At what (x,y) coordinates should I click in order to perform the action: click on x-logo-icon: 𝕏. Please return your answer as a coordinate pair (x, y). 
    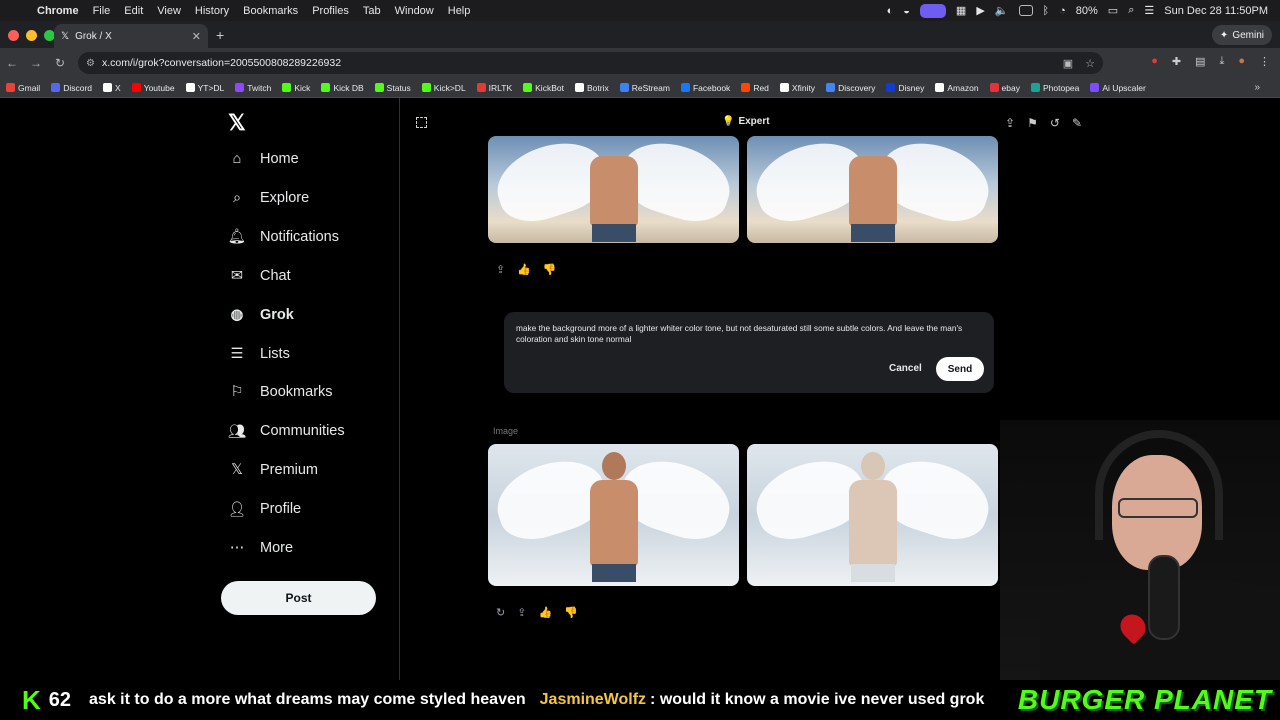
    Looking at the image, I should click on (237, 123).